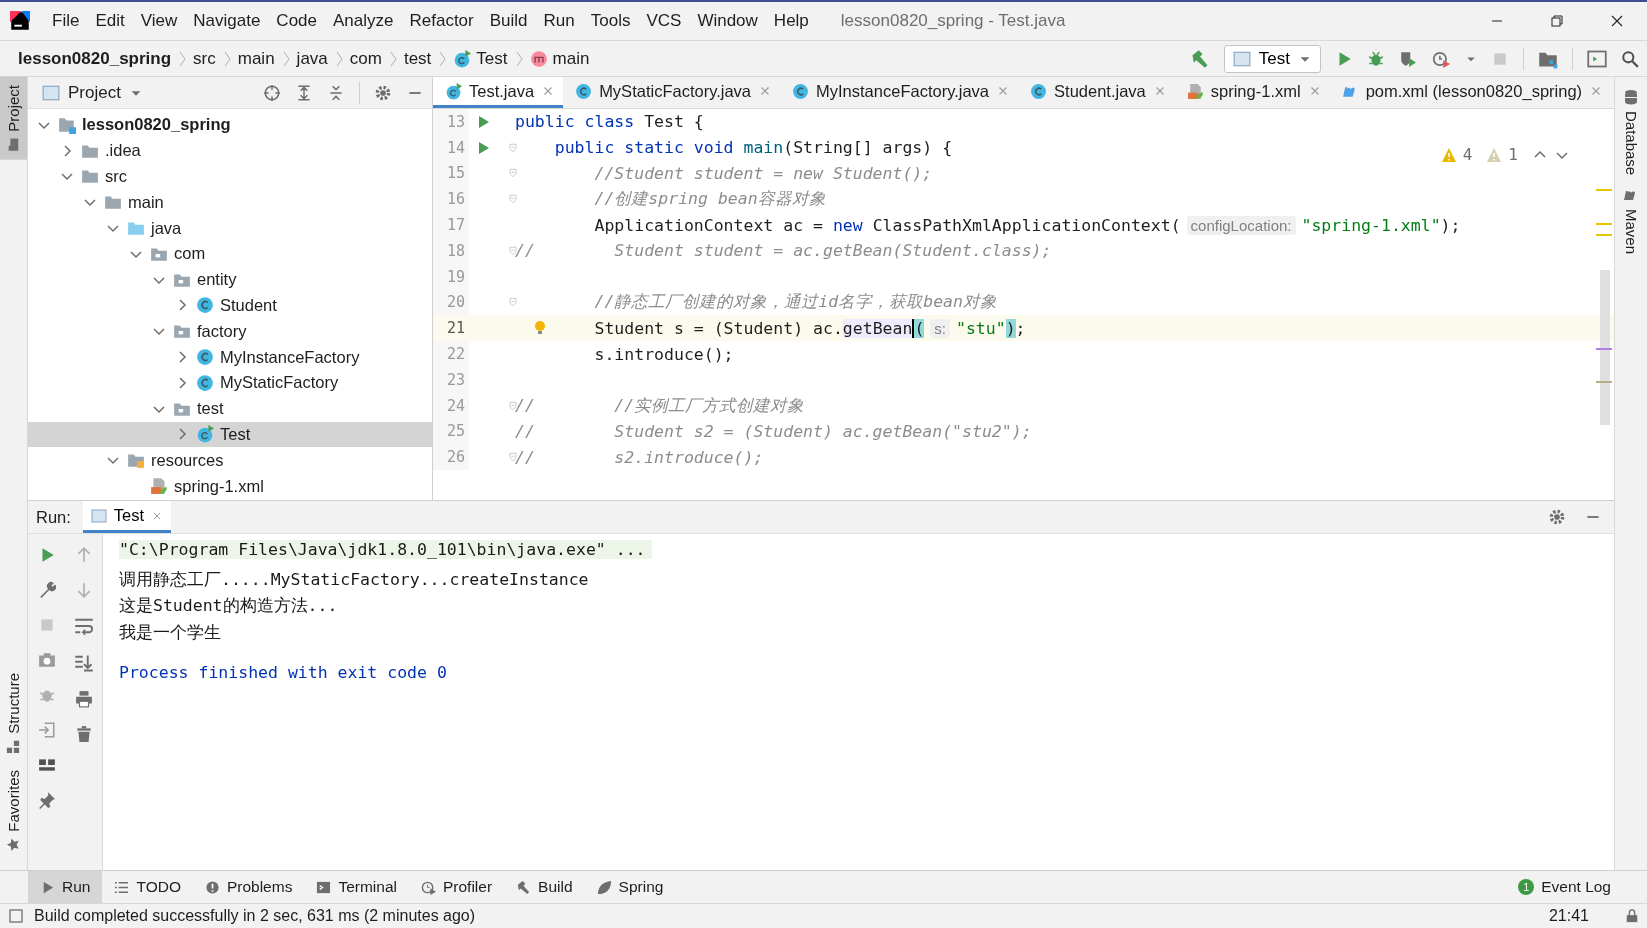  I want to click on breadcrumb: com, so click(365, 58).